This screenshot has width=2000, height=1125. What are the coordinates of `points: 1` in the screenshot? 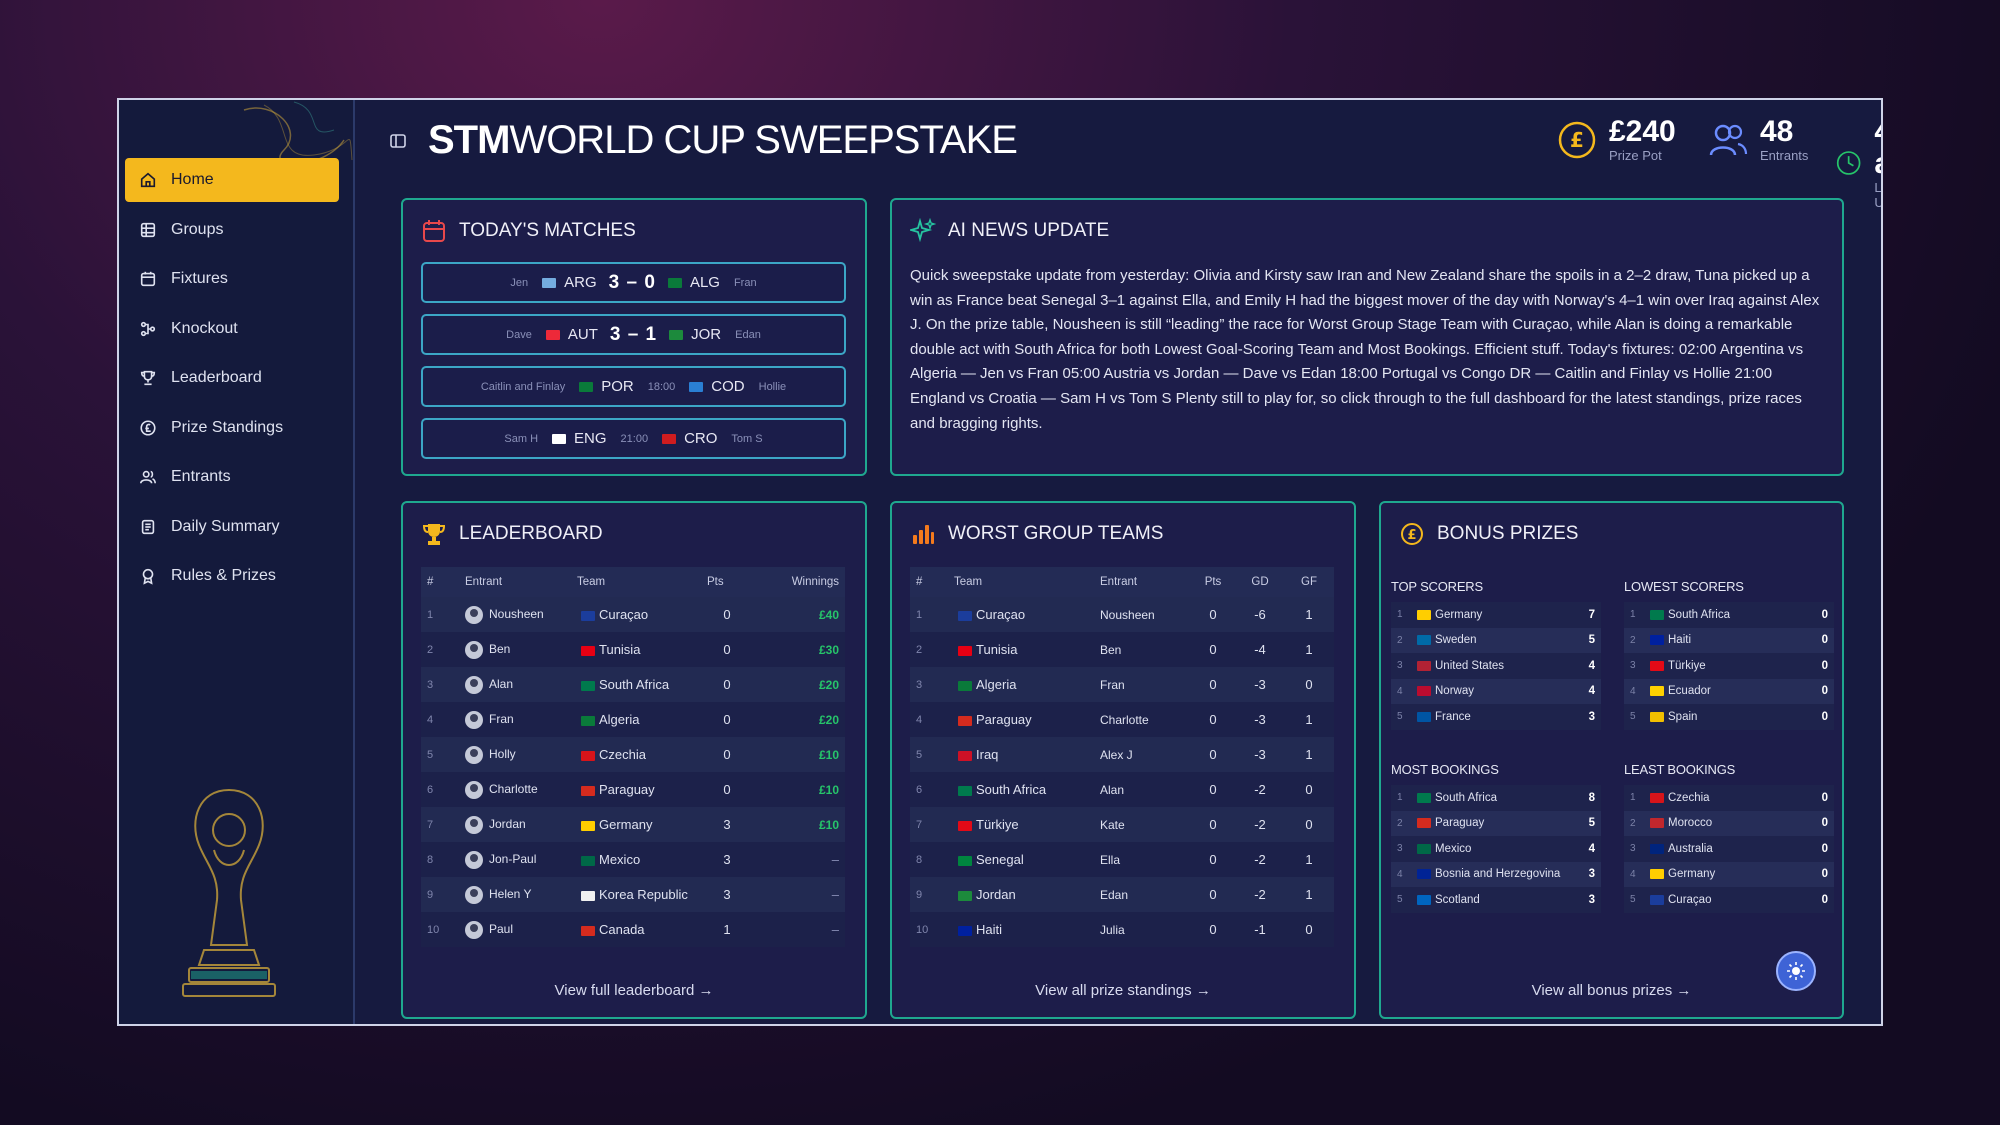 It's located at (727, 929).